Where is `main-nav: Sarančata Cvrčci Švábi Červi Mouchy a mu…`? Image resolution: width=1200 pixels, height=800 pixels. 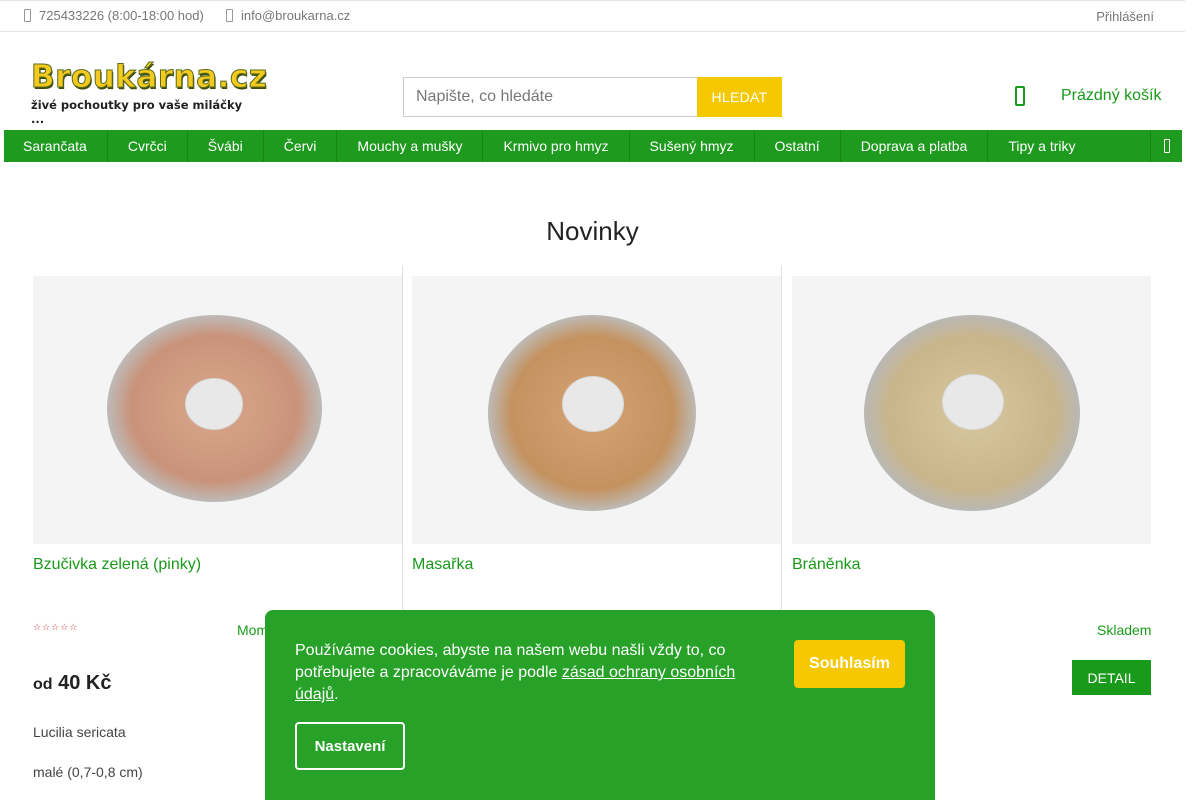
main-nav: Sarančata Cvrčci Švábi Červi Mouchy a mu… is located at coordinates (593, 146).